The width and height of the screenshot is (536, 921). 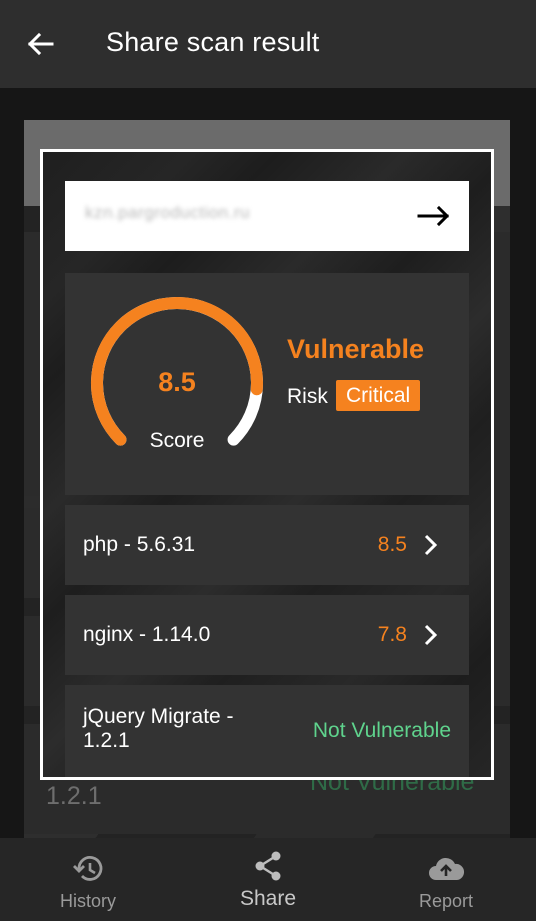 What do you see at coordinates (177, 382) in the screenshot?
I see `score-value: 8.5` at bounding box center [177, 382].